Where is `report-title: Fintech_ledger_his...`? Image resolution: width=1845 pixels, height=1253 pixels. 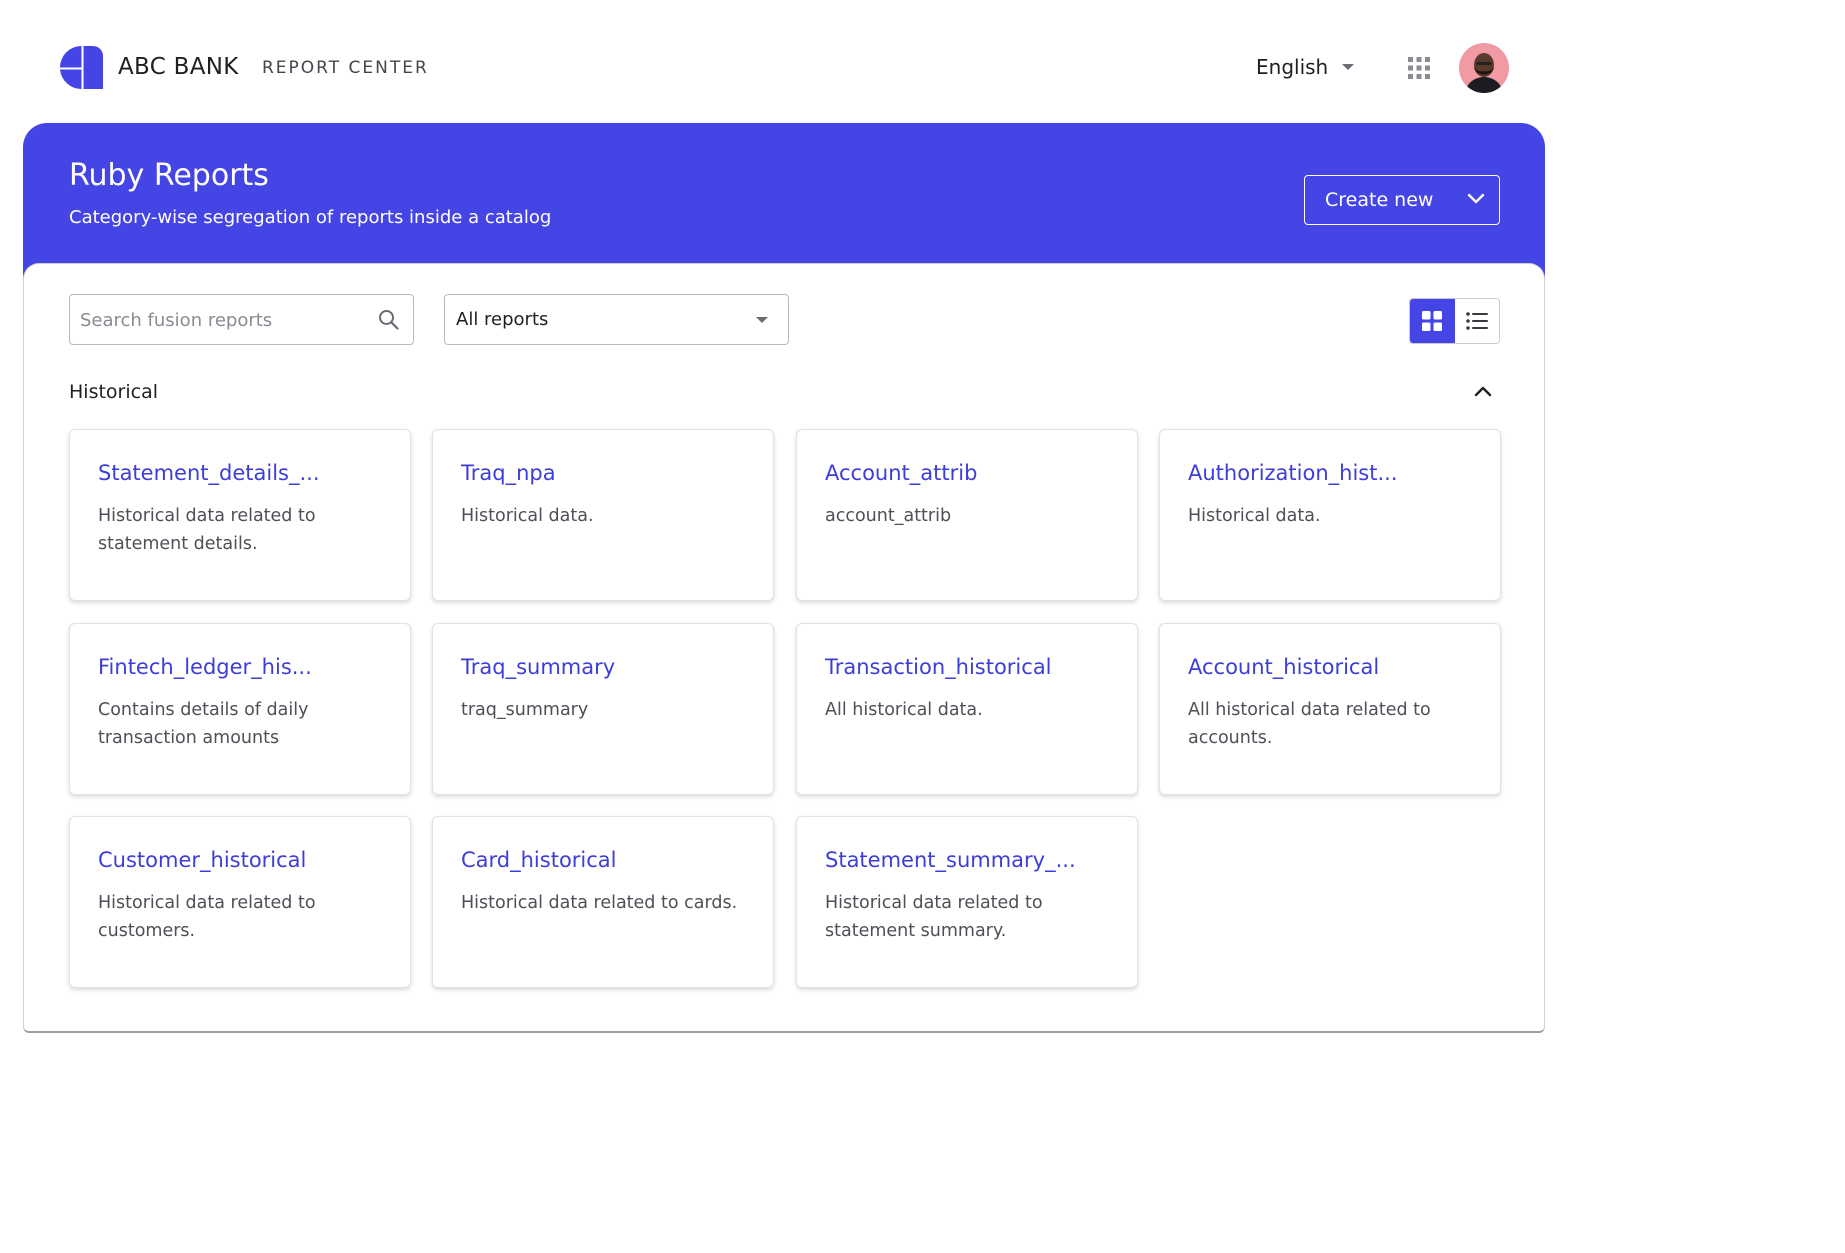
report-title: Fintech_ledger_his... is located at coordinates (240, 667).